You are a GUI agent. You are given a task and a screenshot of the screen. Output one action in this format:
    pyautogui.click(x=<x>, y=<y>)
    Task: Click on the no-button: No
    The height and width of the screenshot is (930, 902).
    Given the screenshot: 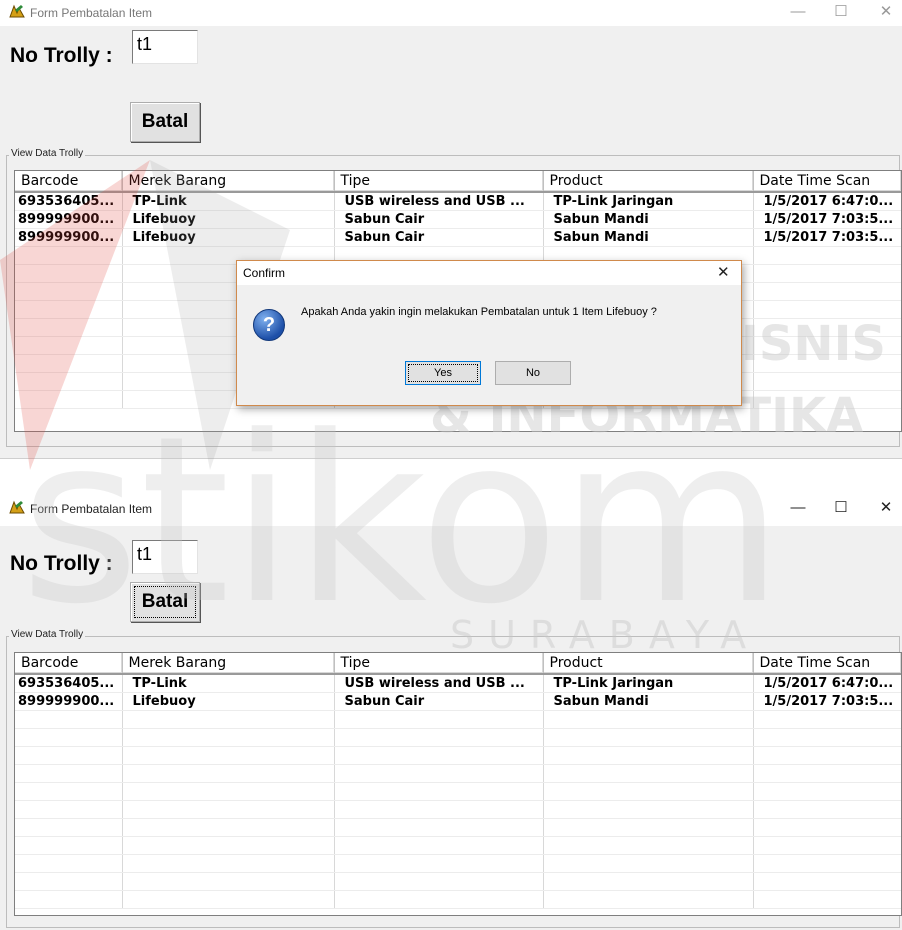 What is the action you would take?
    pyautogui.click(x=533, y=373)
    